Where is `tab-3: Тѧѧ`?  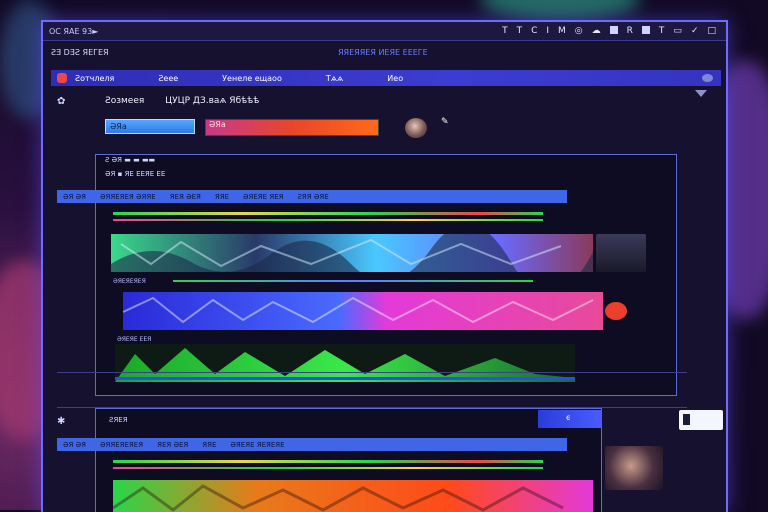
tab-3: Тѧѧ is located at coordinates (334, 78).